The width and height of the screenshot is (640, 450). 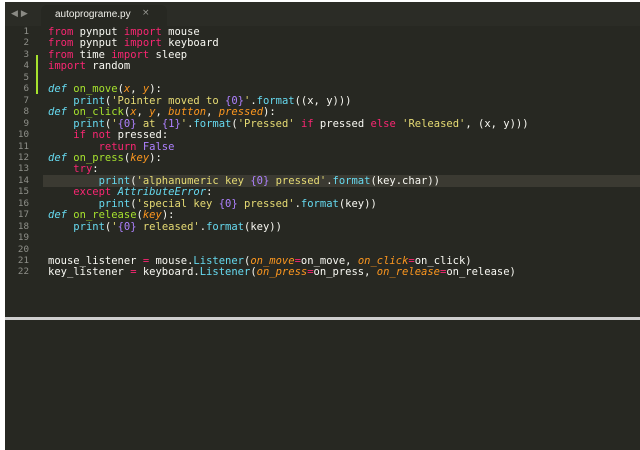 I want to click on line-number: 6, so click(x=26, y=89).